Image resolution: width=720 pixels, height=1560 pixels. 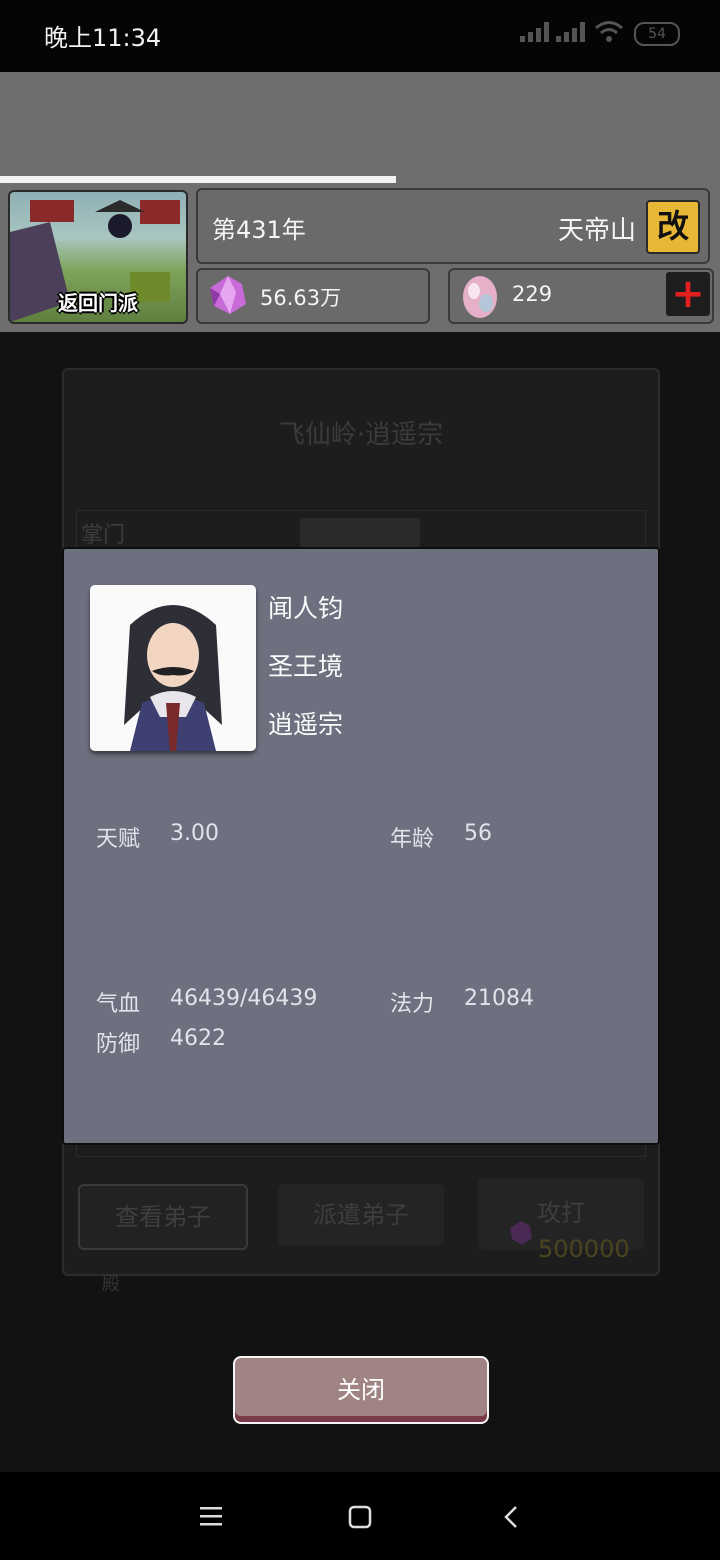 I want to click on mana-label: 法力, so click(x=412, y=1004).